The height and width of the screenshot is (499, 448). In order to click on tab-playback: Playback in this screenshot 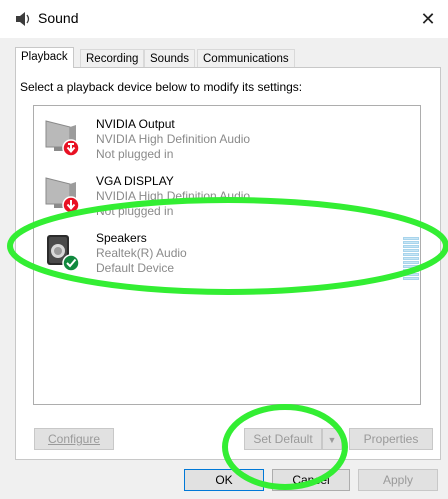, I will do `click(44, 57)`.